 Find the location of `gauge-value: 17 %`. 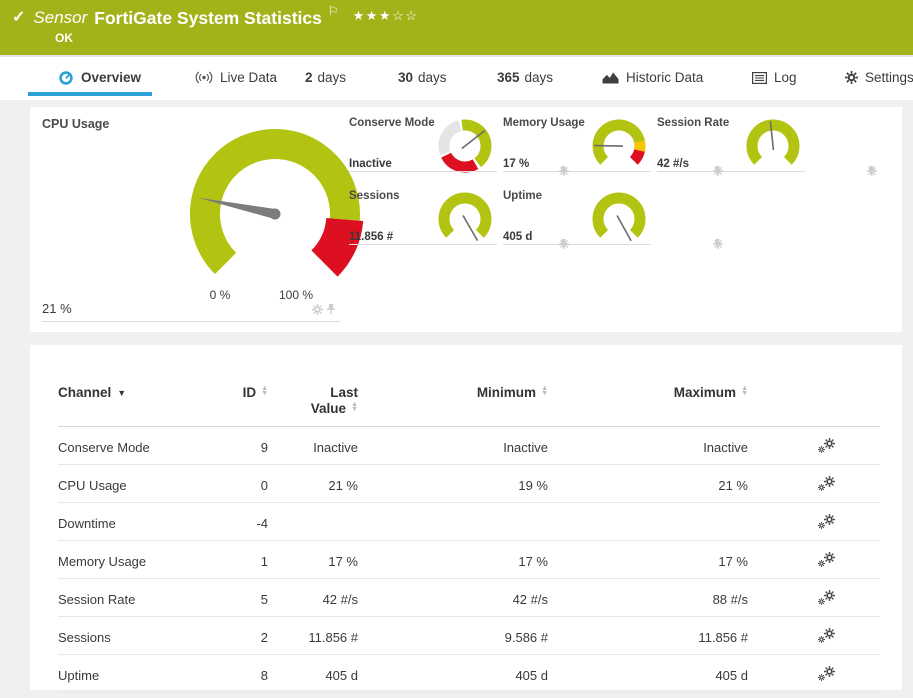

gauge-value: 17 % is located at coordinates (516, 164).